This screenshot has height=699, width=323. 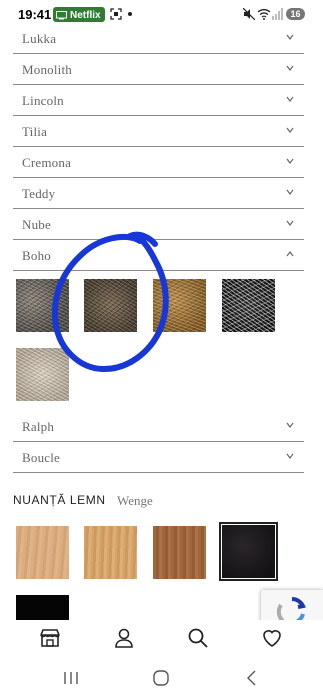 What do you see at coordinates (158, 457) in the screenshot?
I see `accordion-boucle: Boucle` at bounding box center [158, 457].